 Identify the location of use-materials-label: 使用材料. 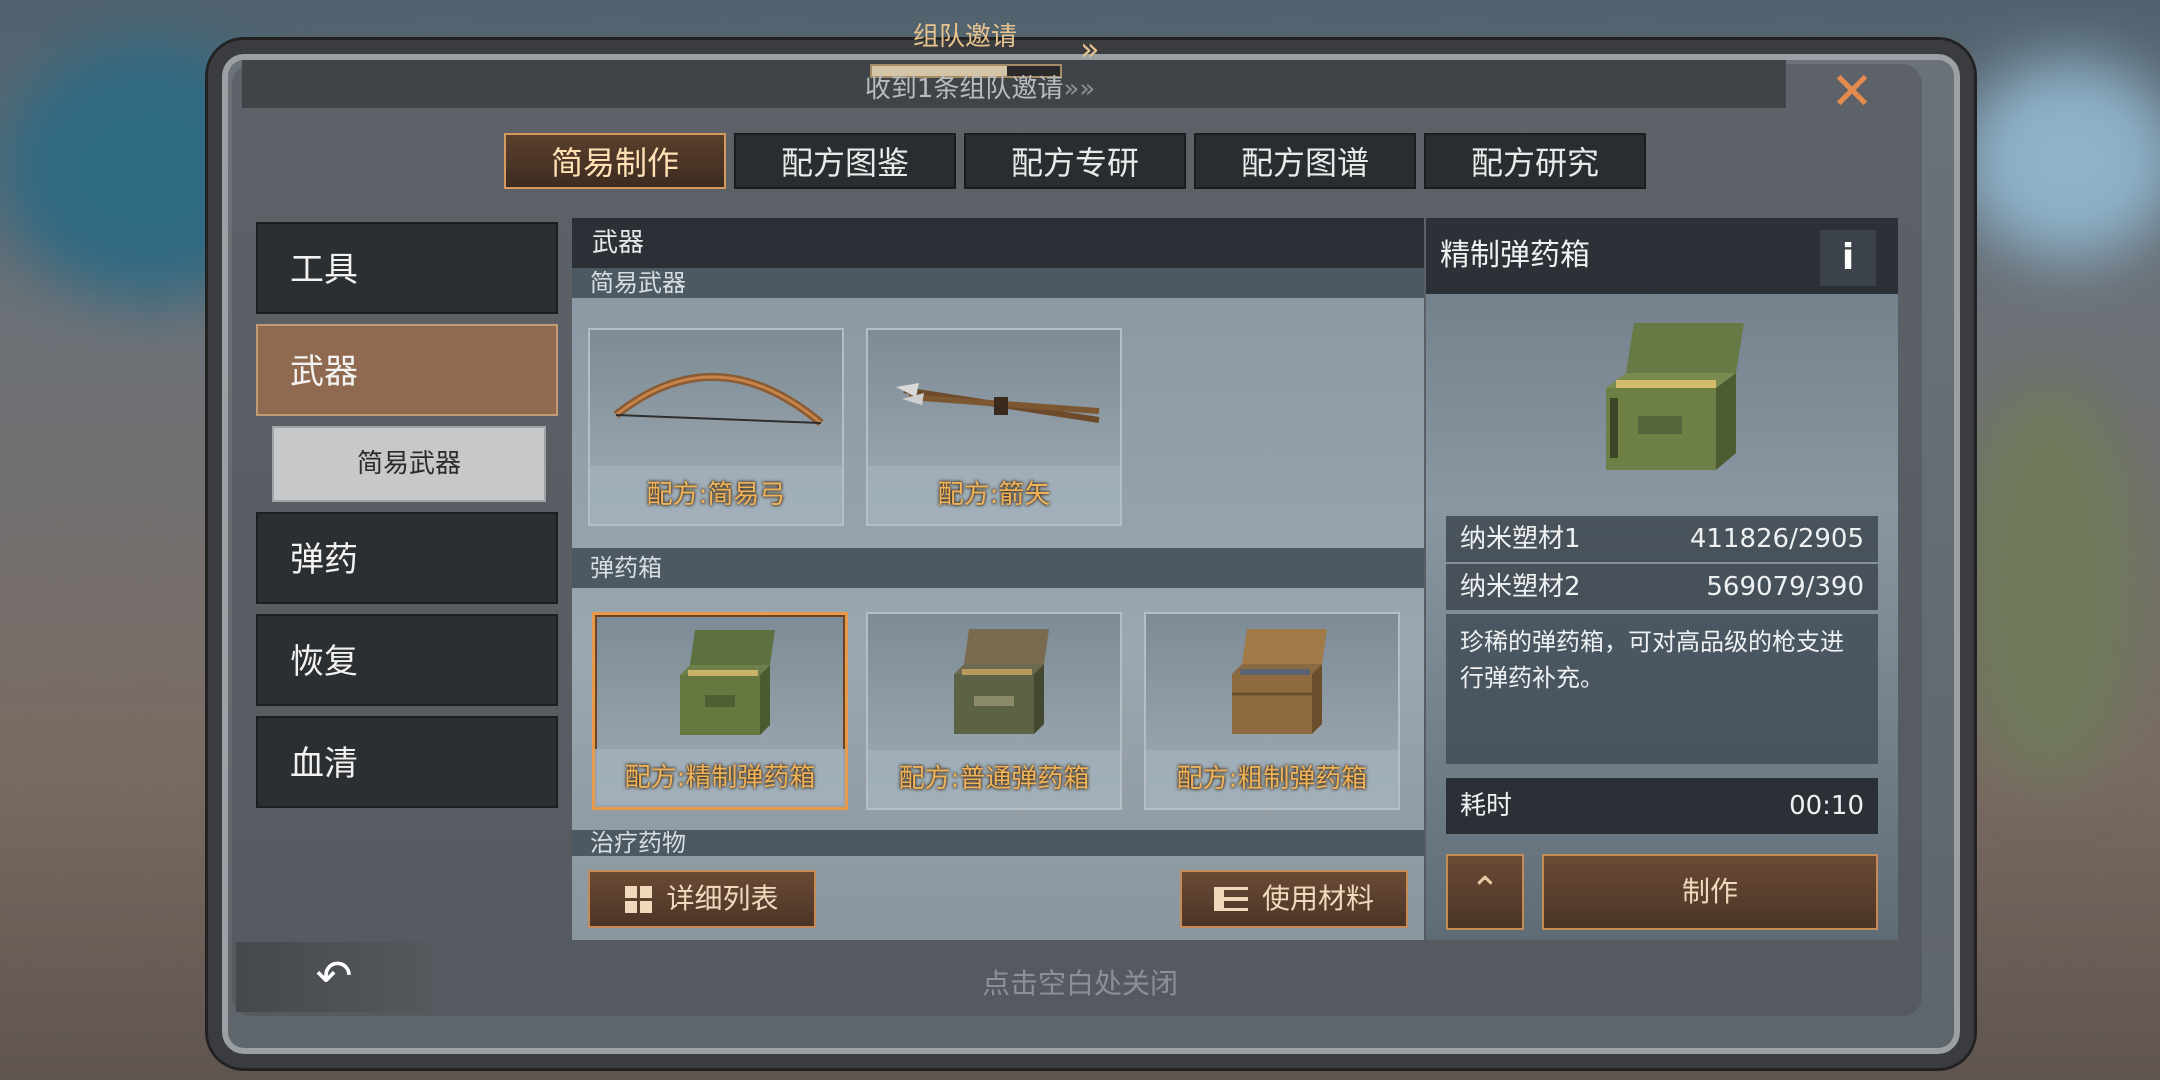
(1317, 898).